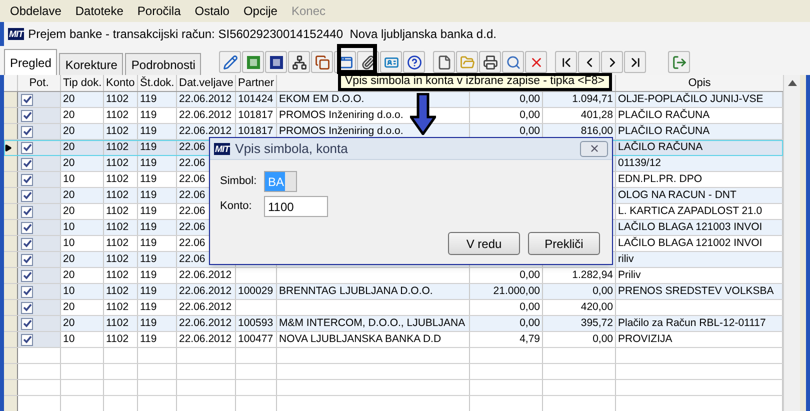 The image size is (810, 411). What do you see at coordinates (677, 195) in the screenshot?
I see `table-cell-text: OLOG NA RACUN - DNT` at bounding box center [677, 195].